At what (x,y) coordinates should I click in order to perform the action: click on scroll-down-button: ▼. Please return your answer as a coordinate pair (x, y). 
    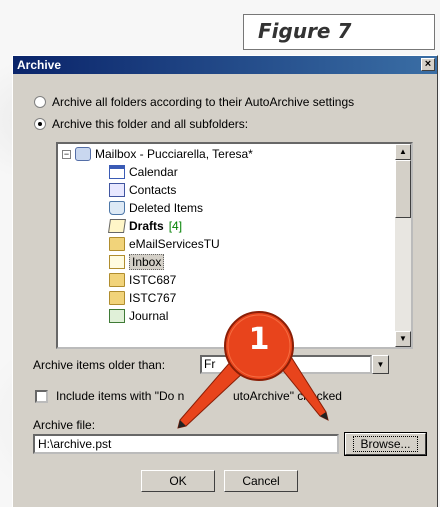
    Looking at the image, I should click on (403, 339).